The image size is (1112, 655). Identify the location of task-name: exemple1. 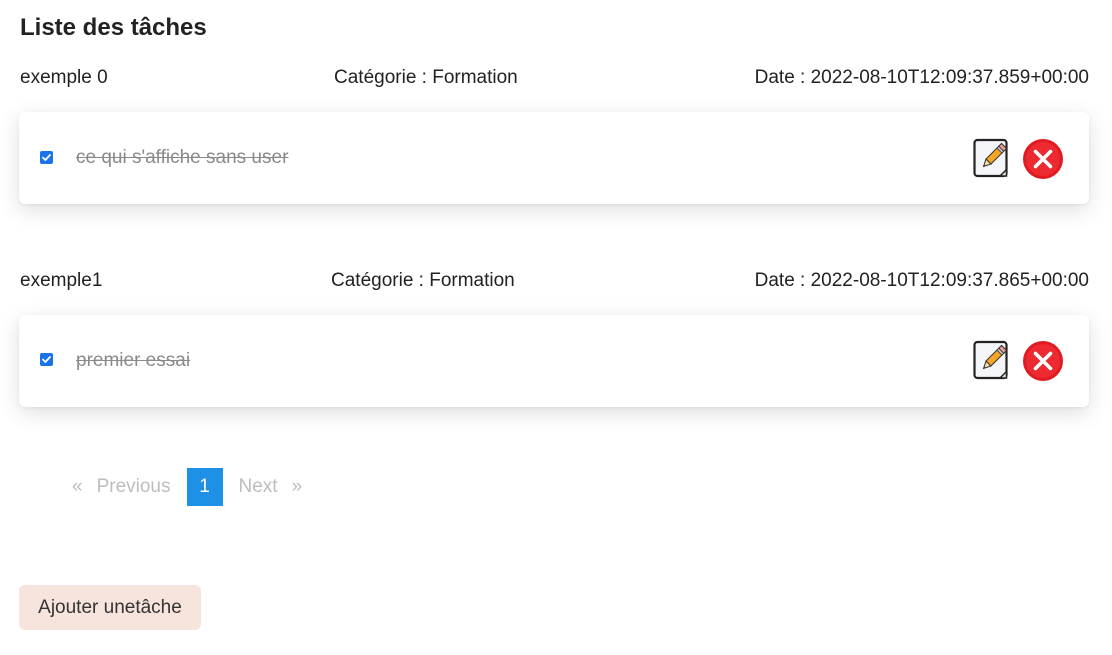
(61, 280).